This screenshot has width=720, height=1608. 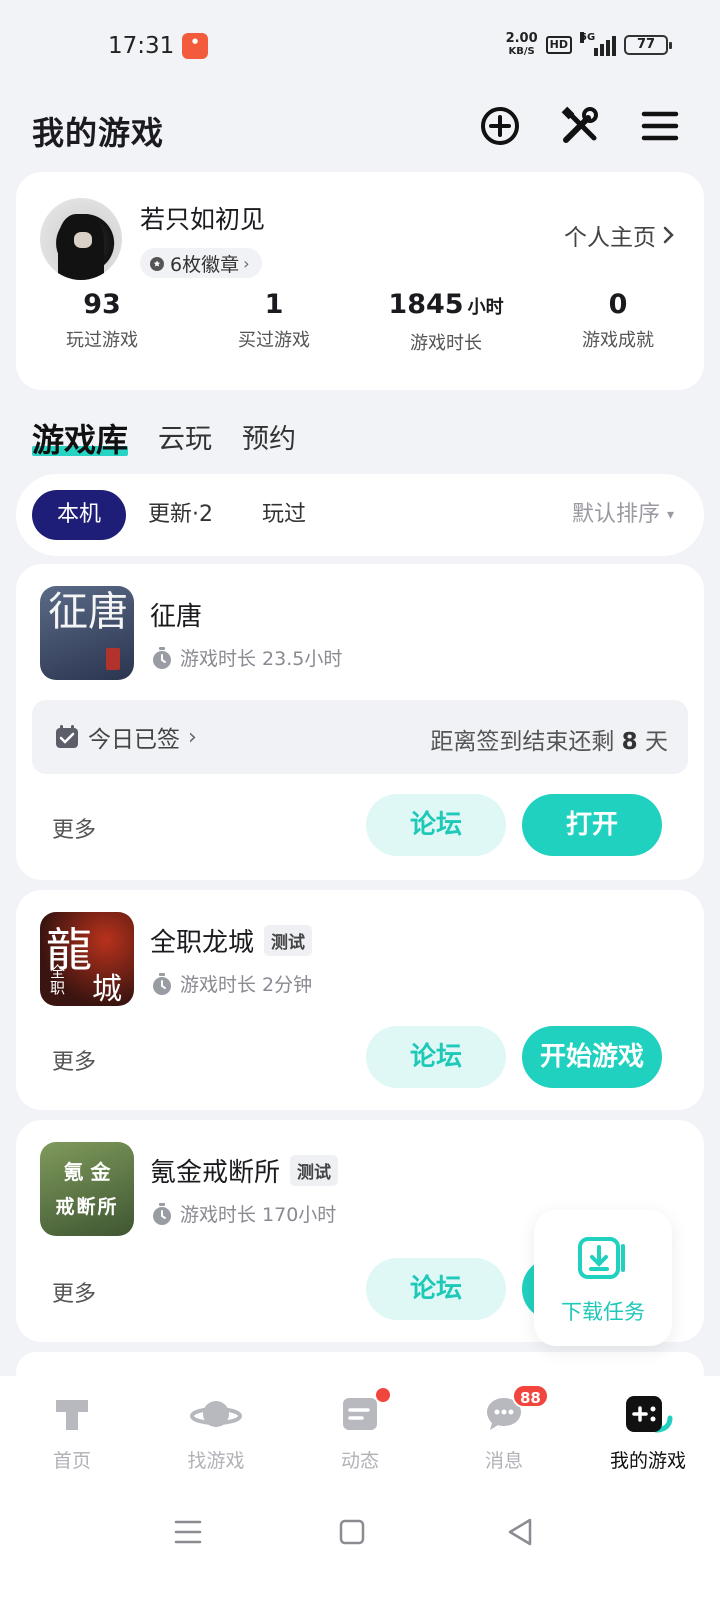 I want to click on tab-game-library: 游戏库, so click(x=80, y=440).